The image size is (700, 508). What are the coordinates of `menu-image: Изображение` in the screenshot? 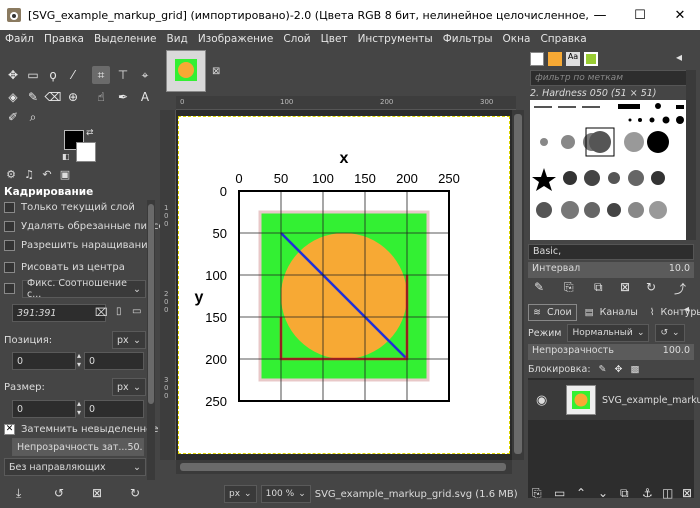 It's located at (236, 39).